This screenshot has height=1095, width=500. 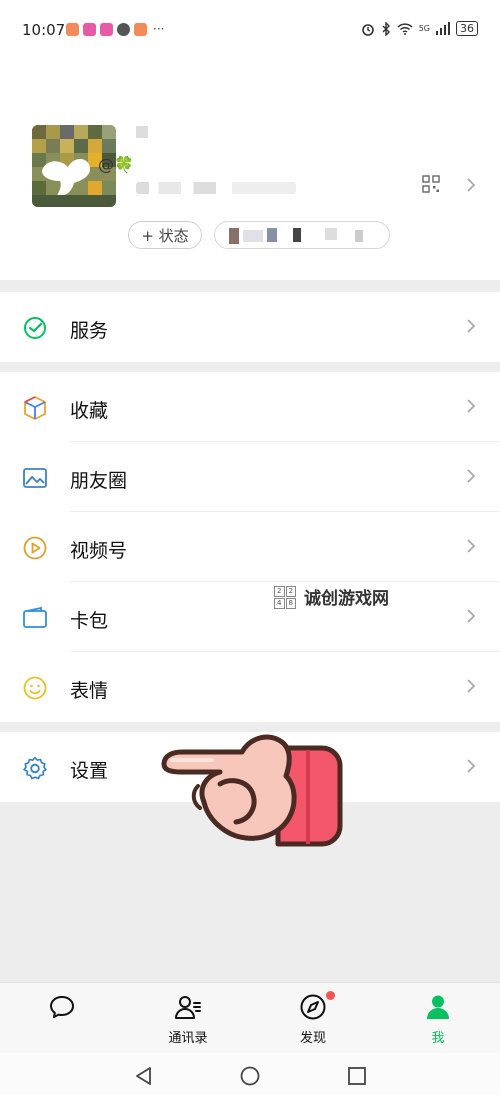 What do you see at coordinates (44, 30) in the screenshot?
I see `status-time: 10:07` at bounding box center [44, 30].